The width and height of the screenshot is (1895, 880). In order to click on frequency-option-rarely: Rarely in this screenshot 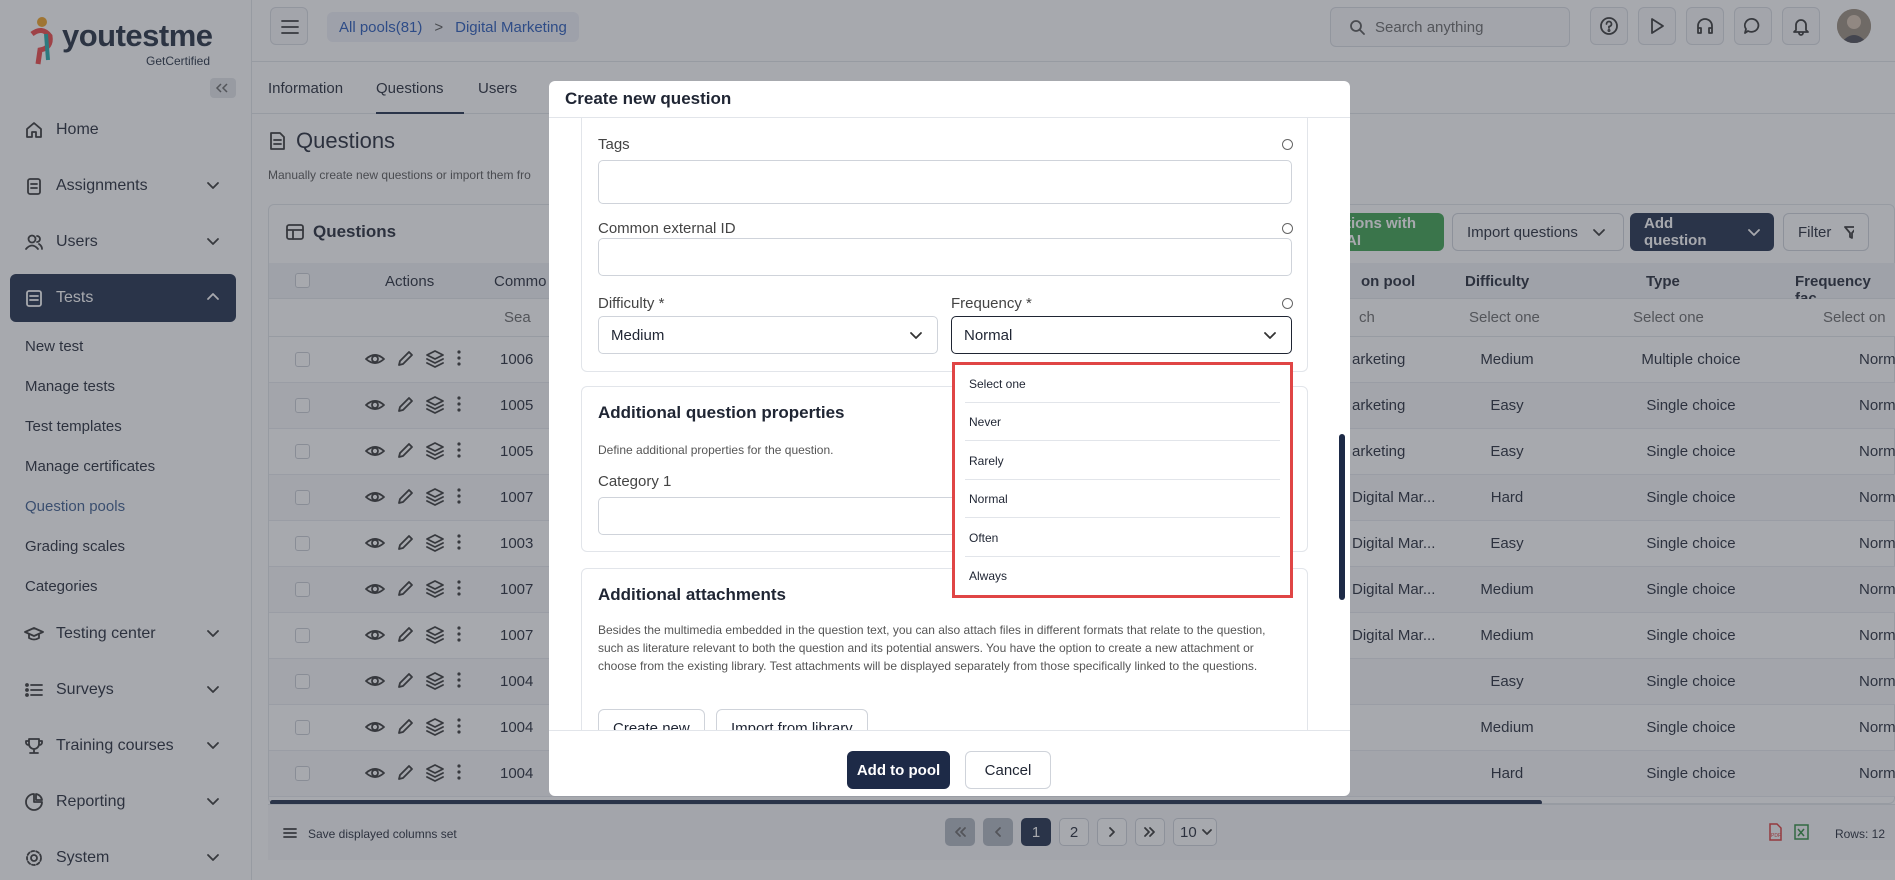, I will do `click(1122, 461)`.